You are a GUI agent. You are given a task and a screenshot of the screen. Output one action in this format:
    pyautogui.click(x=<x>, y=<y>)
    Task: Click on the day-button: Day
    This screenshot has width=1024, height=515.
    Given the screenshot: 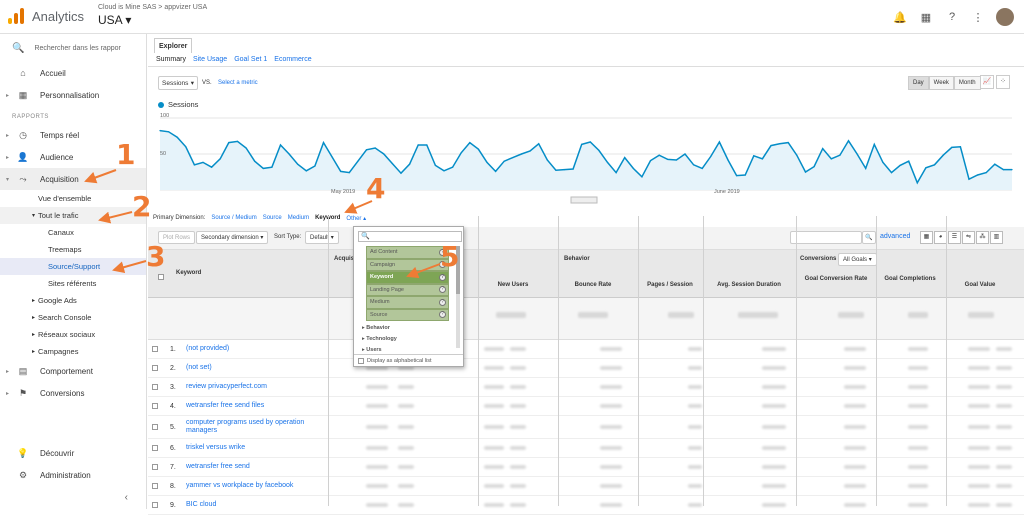 What is the action you would take?
    pyautogui.click(x=918, y=83)
    